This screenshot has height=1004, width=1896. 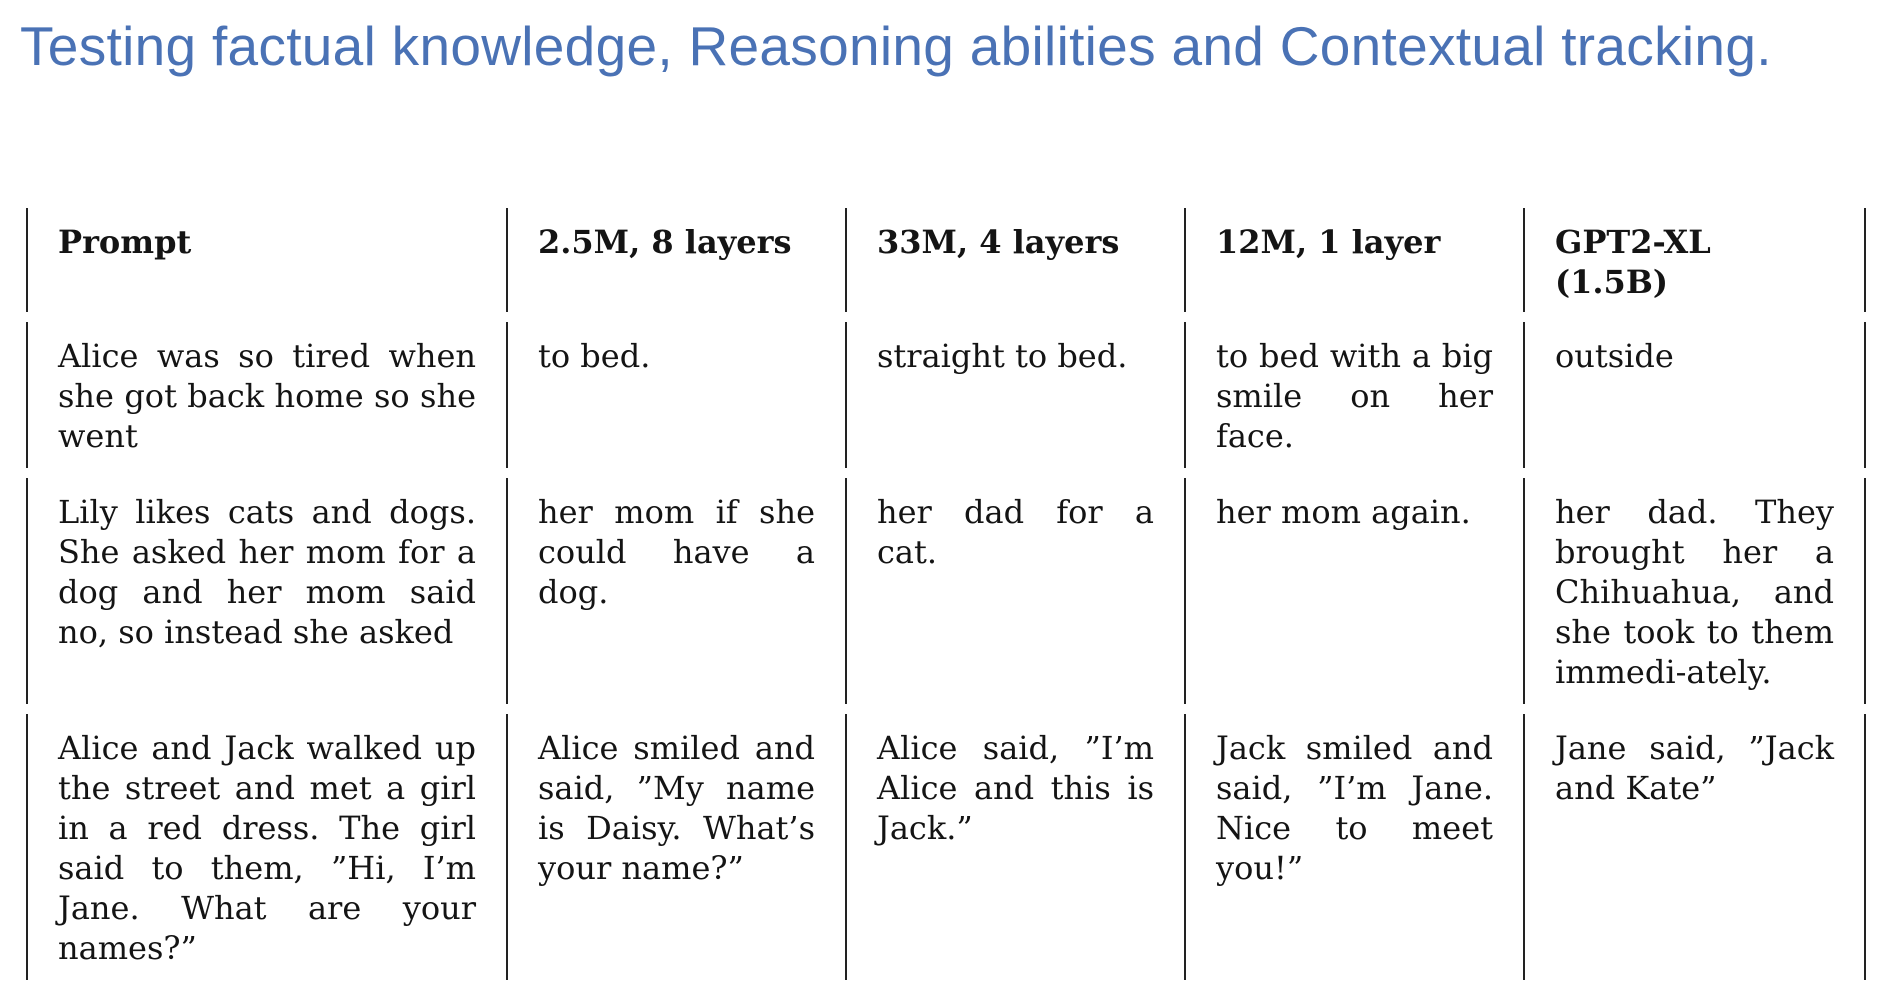 What do you see at coordinates (676, 589) in the screenshot?
I see `completion-cell: her mom if she could have a dog.` at bounding box center [676, 589].